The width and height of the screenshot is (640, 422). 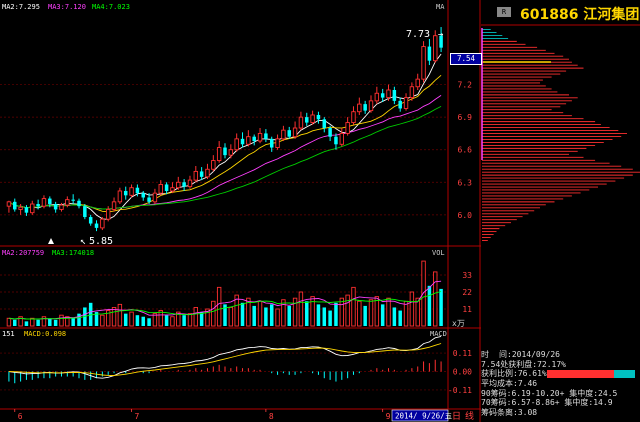 I want to click on y-tick-label: 0.00, so click(x=462, y=372).